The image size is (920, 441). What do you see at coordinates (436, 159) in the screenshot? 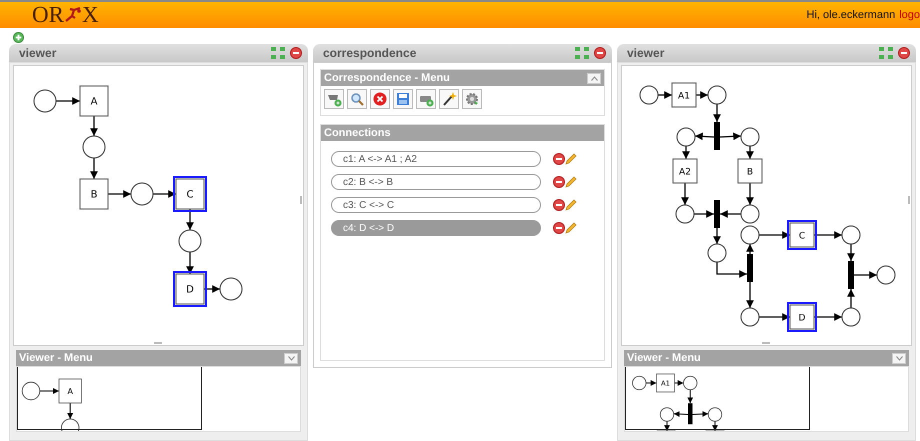
I see `connection-item: c1: A <-> A1 ; A2` at bounding box center [436, 159].